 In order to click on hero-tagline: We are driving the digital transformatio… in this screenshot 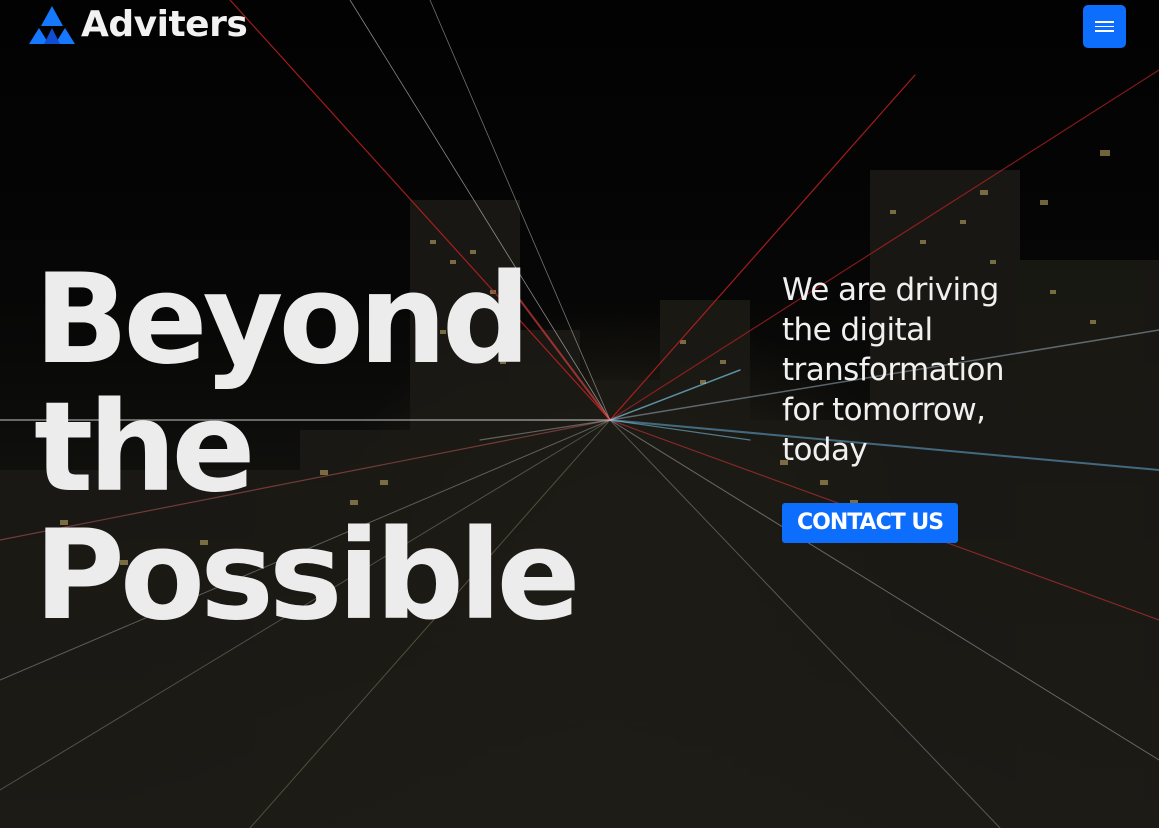, I will do `click(893, 370)`.